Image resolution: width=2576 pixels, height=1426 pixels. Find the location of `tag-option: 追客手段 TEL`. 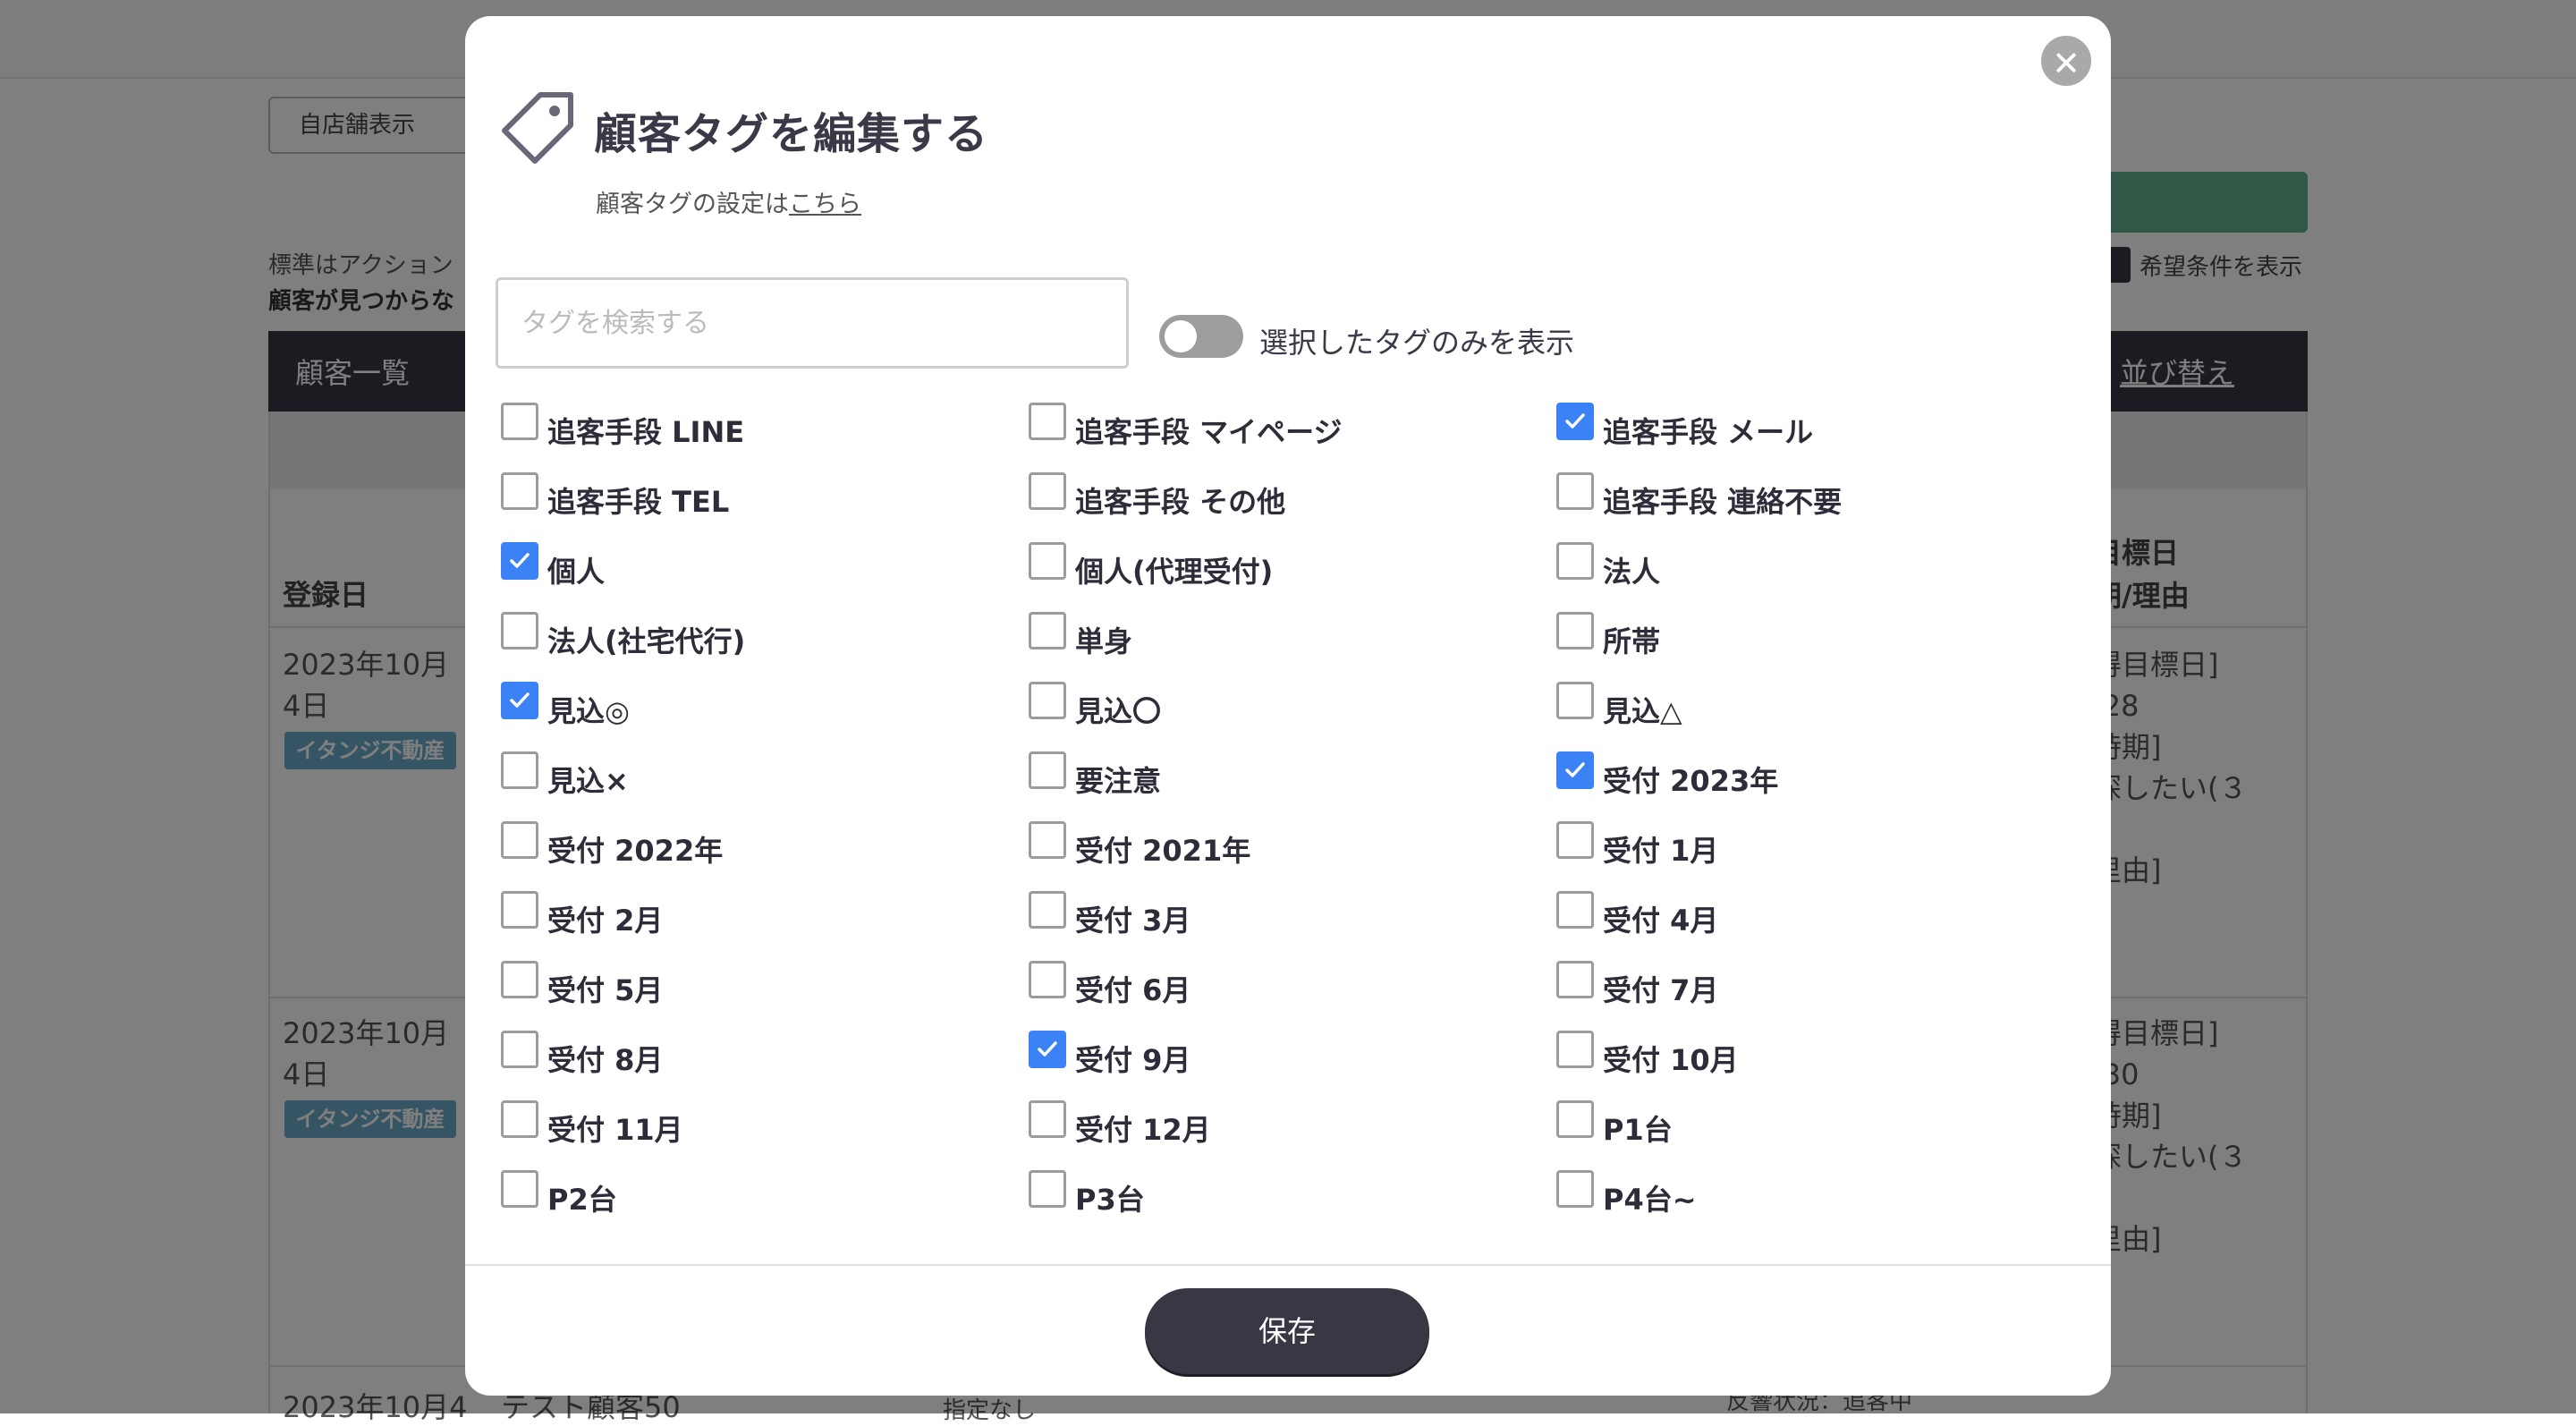

tag-option: 追客手段 TEL is located at coordinates (765, 507).